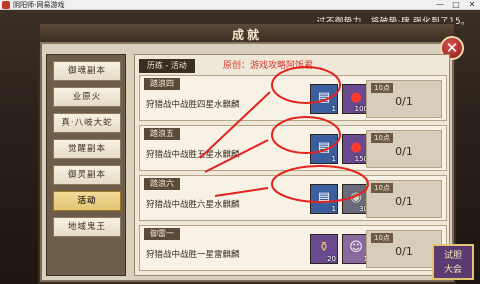 The height and width of the screenshot is (284, 480). I want to click on sidebar-item-awakening: 觉醒副本, so click(87, 149).